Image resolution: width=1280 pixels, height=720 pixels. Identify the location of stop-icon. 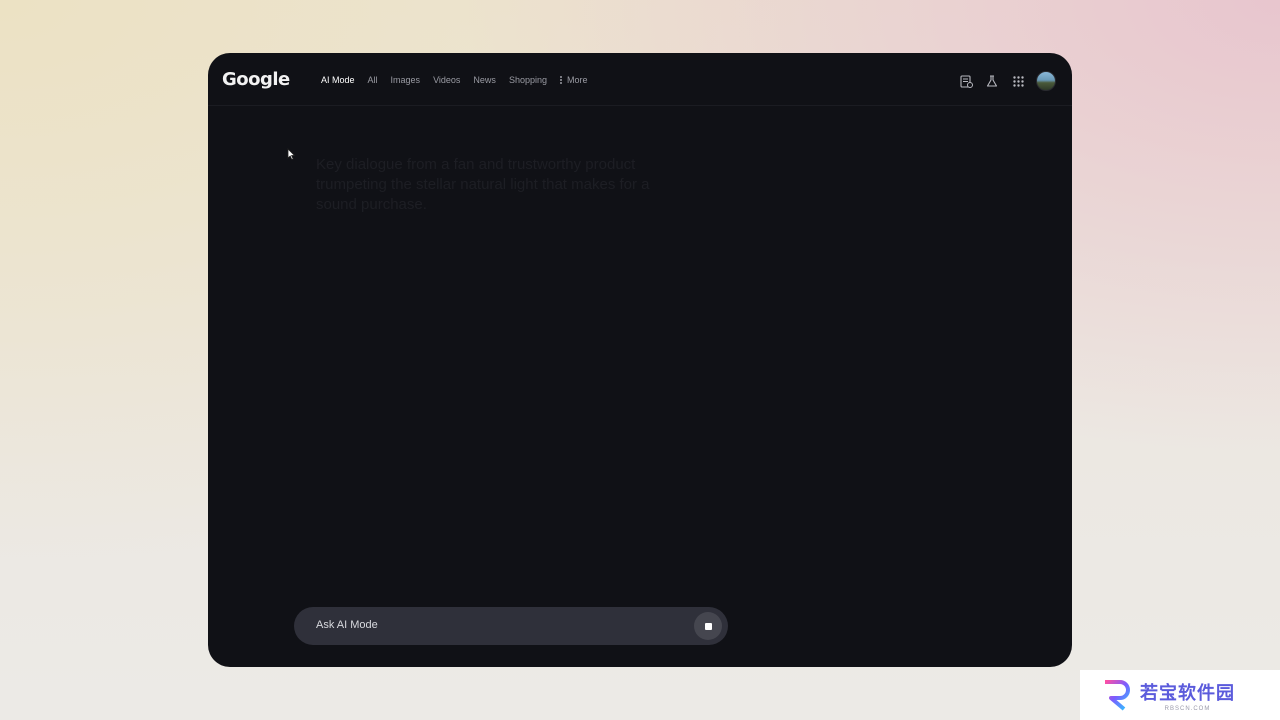
(708, 626).